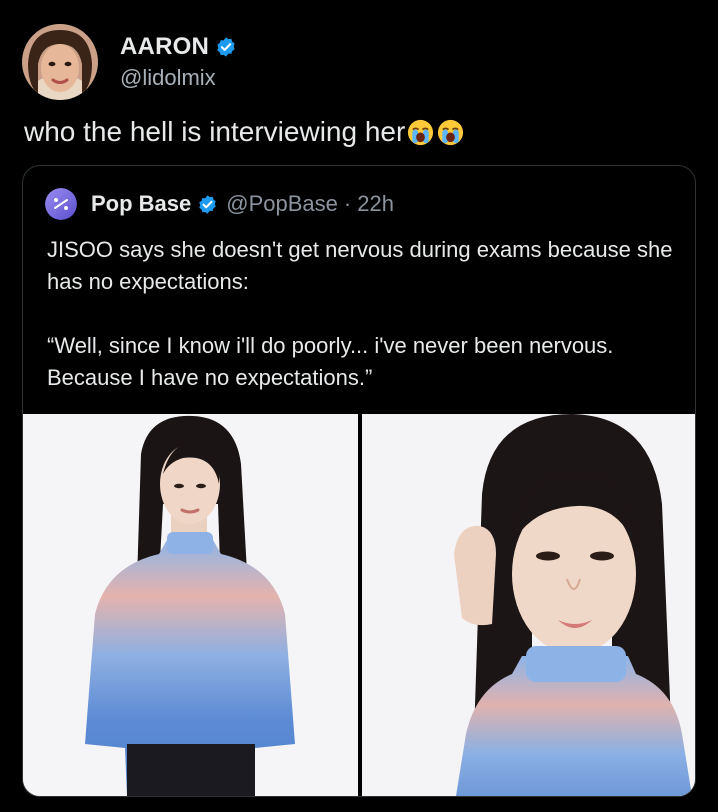  What do you see at coordinates (141, 204) in the screenshot?
I see `quoted-author-display-name: Pop Base` at bounding box center [141, 204].